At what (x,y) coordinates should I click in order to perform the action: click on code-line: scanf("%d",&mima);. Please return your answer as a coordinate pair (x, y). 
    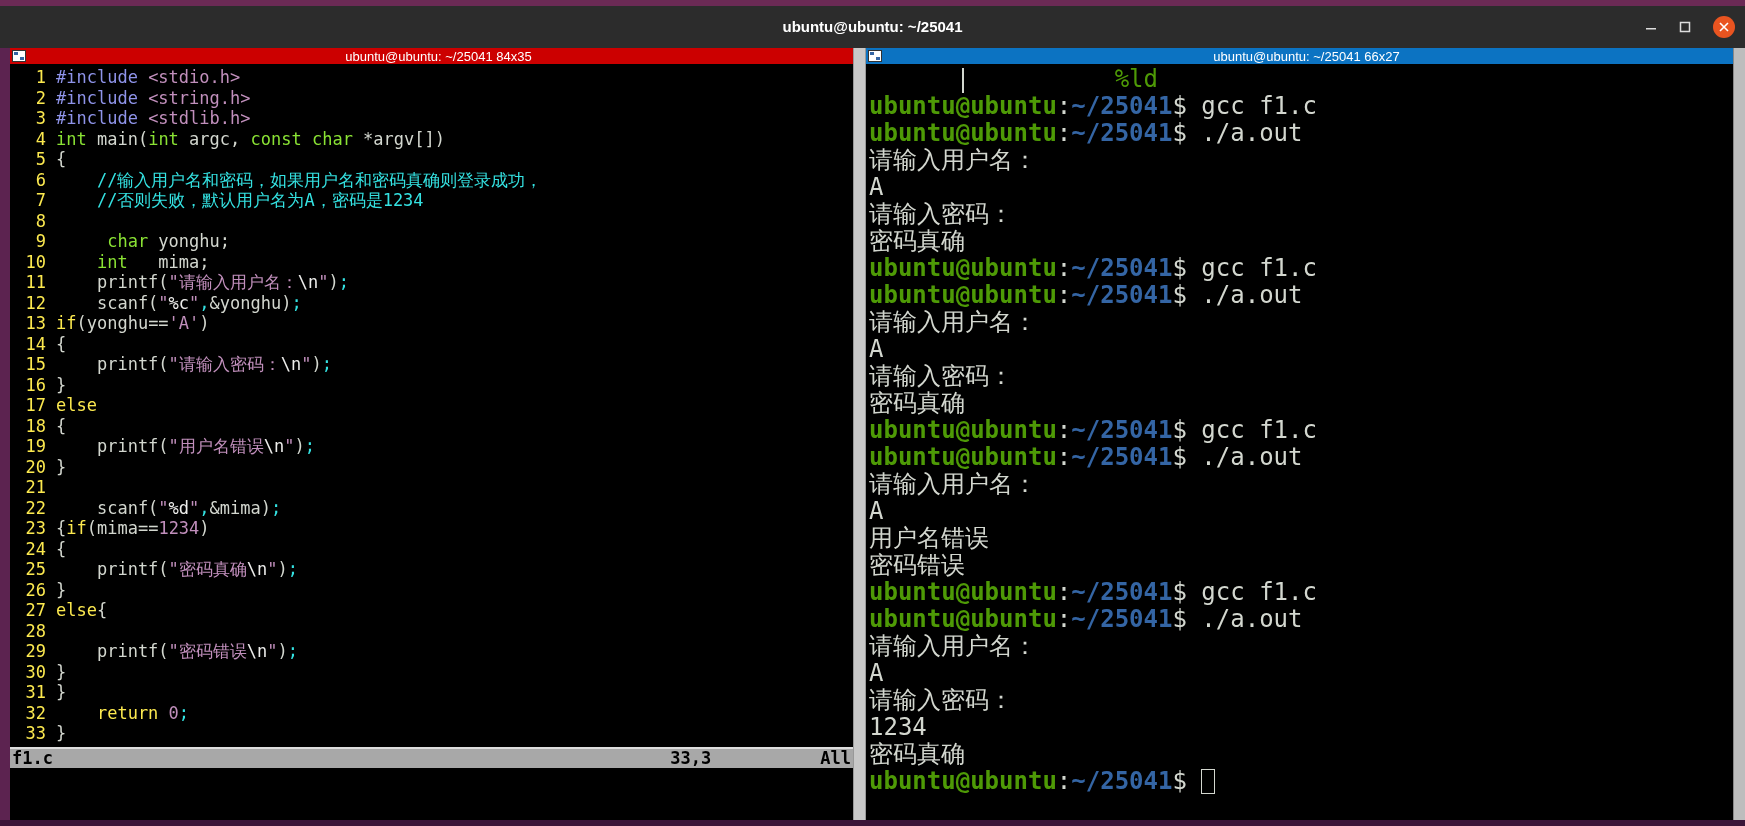
    Looking at the image, I should click on (188, 507).